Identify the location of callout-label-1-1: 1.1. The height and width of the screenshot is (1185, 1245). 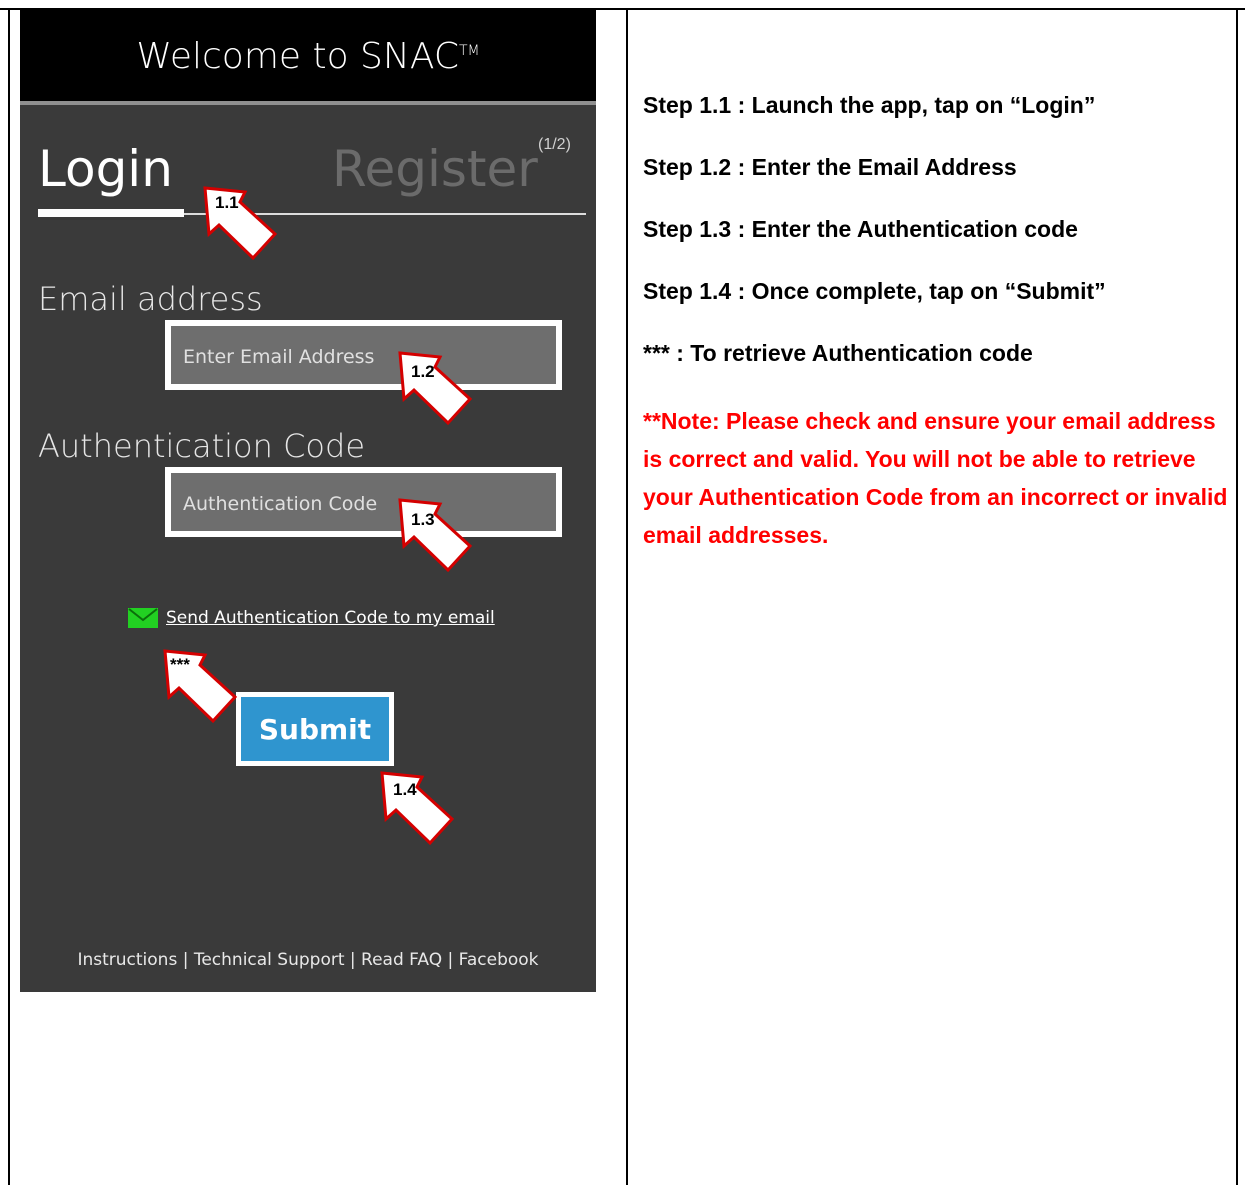
(227, 202).